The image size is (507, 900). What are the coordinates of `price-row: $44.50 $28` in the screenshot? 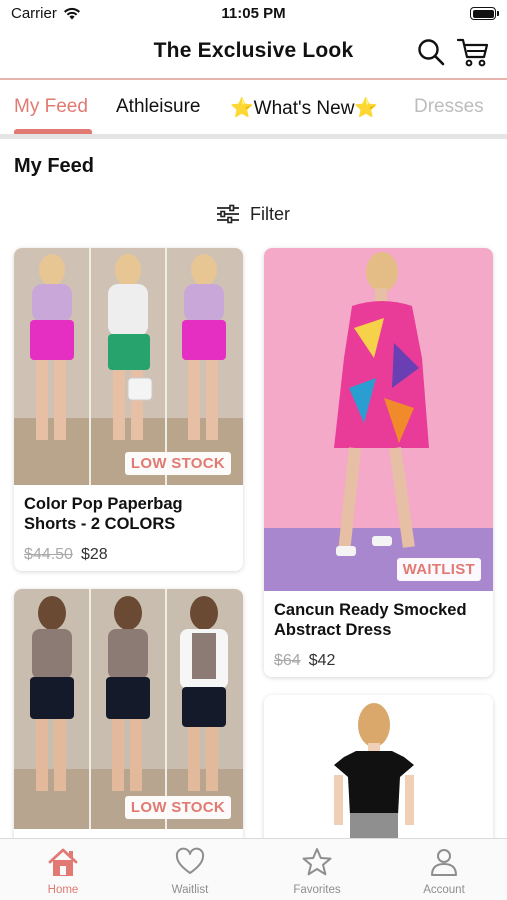 It's located at (128, 555).